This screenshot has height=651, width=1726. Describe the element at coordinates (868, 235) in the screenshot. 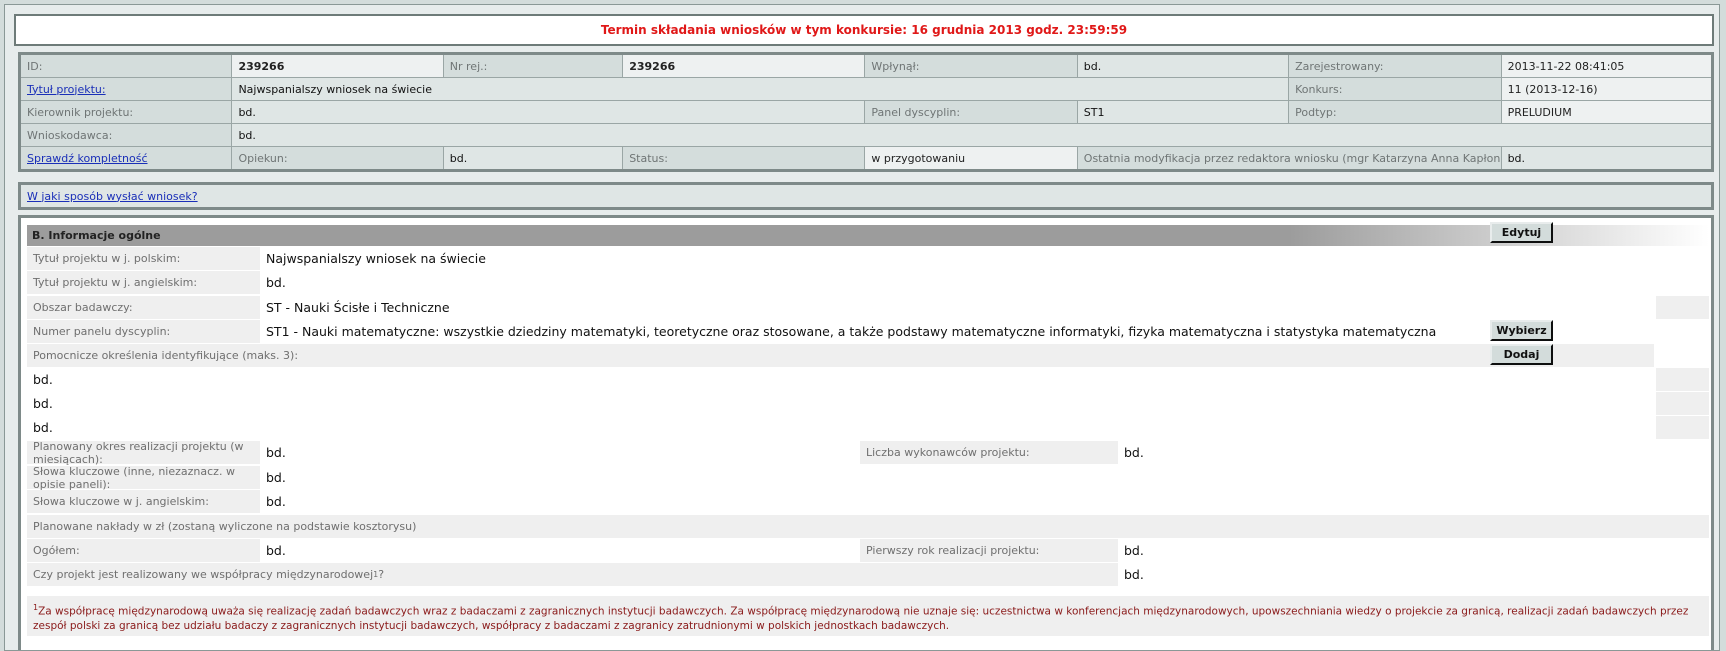

I see `section-header: B. Informacje ogólne` at that location.